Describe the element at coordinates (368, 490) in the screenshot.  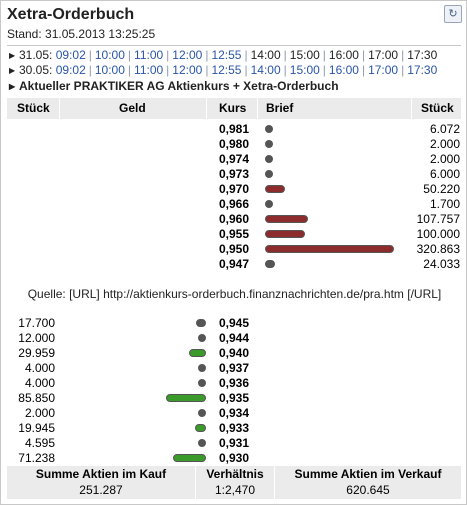
I see `sum-verkauf-value: 620.645` at that location.